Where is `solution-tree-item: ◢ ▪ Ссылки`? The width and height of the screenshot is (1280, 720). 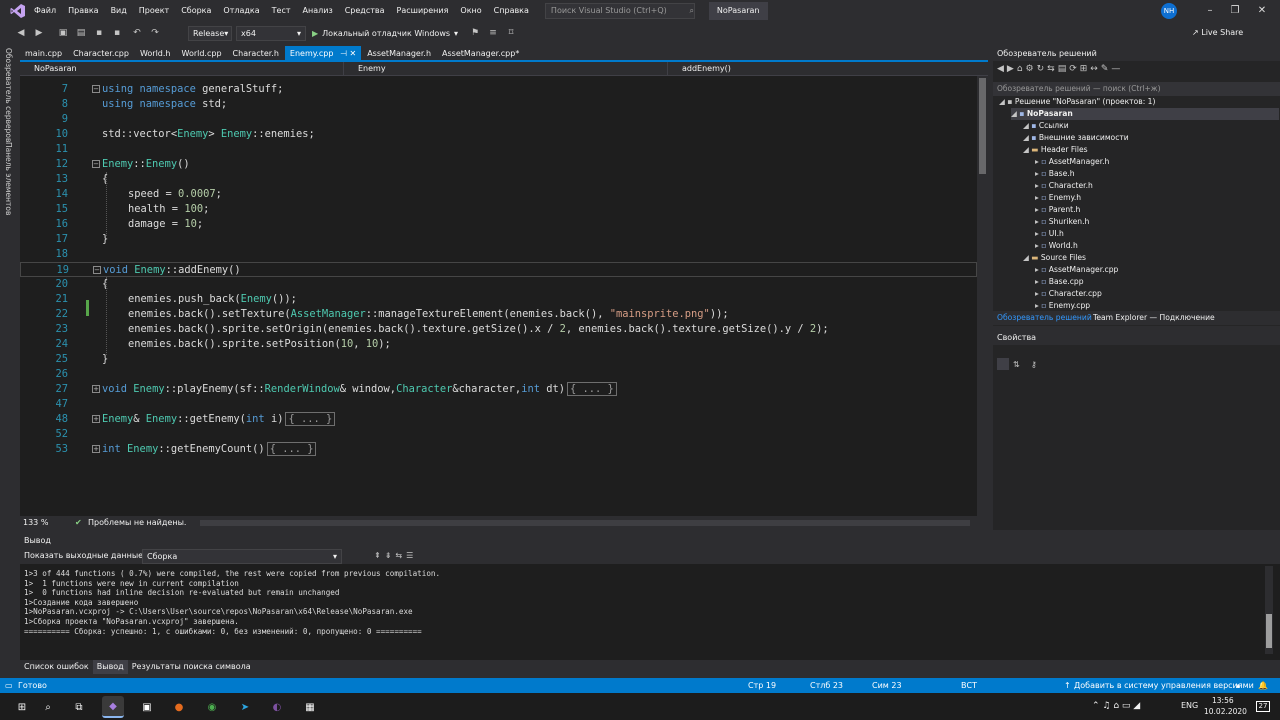
solution-tree-item: ◢ ▪ Ссылки is located at coordinates (1151, 126).